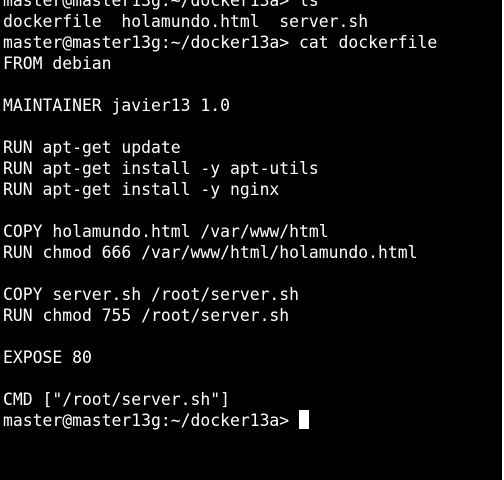 This screenshot has height=480, width=504. I want to click on terminal-line: RUN chmod 755 /root/server.sh, so click(146, 315).